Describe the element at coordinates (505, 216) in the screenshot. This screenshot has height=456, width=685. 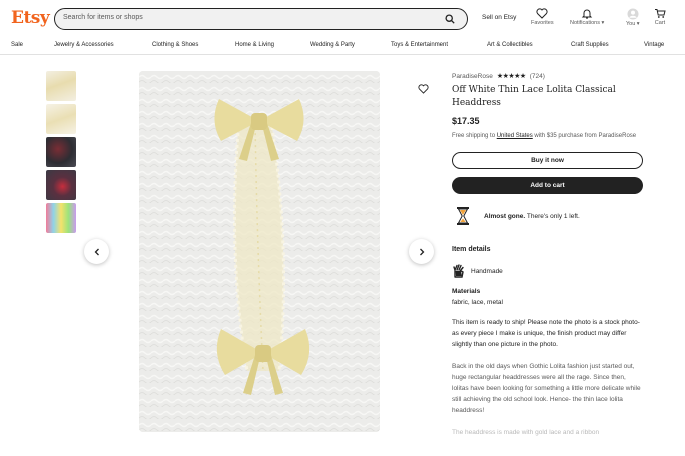
I see `almost-gone-label: Almost gone.` at that location.